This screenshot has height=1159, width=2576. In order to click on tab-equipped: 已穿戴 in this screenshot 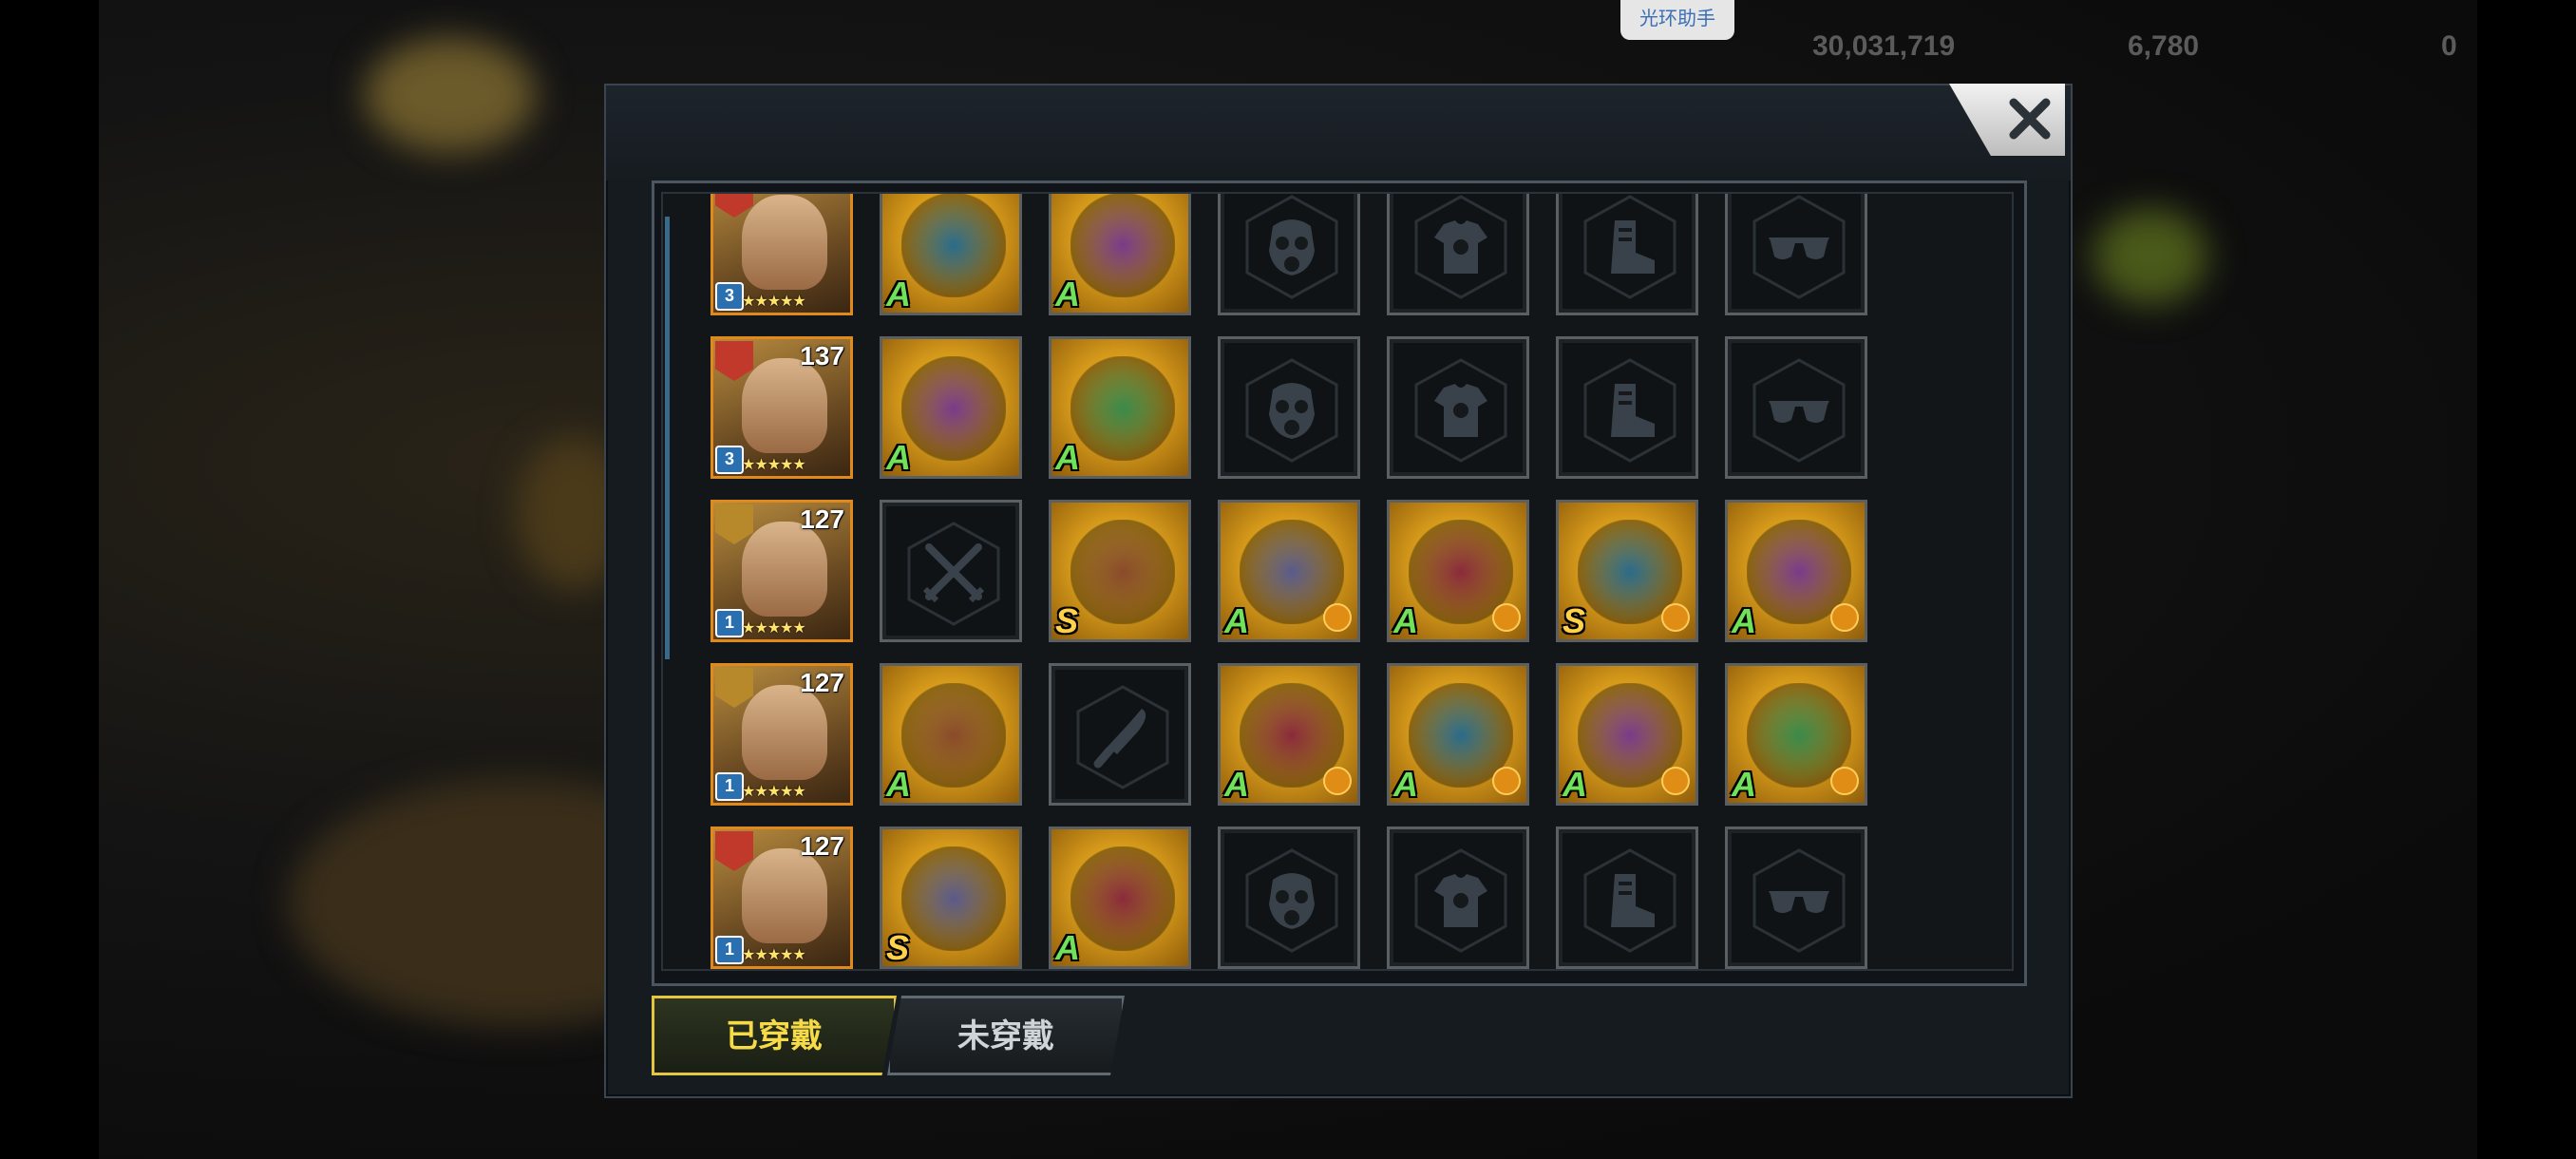, I will do `click(774, 1035)`.